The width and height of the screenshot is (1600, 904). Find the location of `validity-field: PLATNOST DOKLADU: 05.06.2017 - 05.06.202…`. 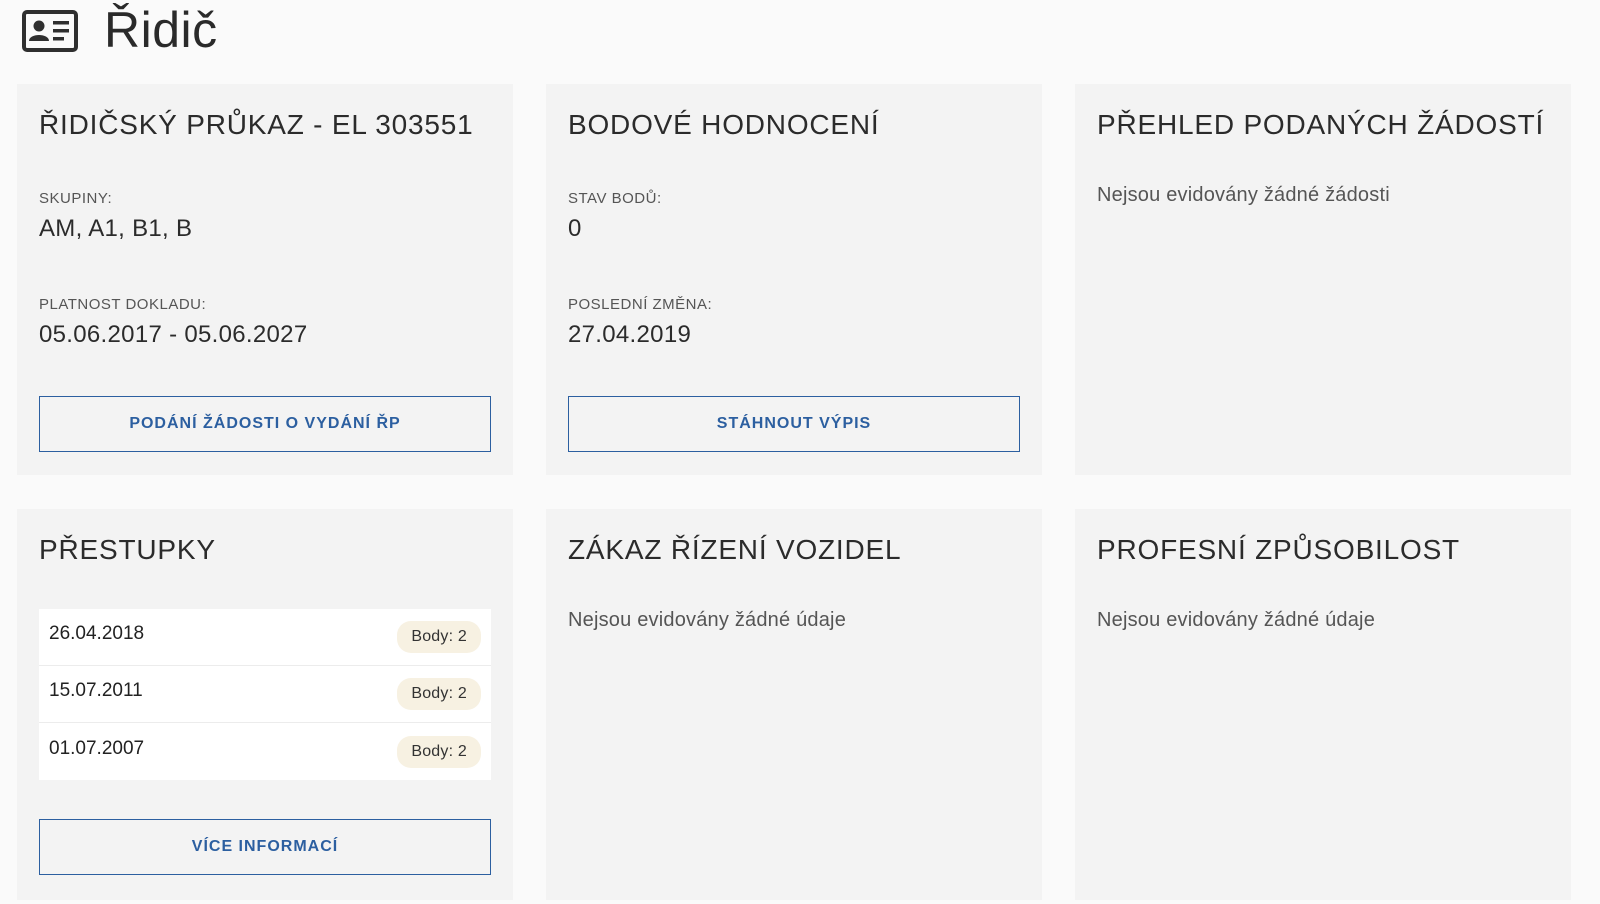

validity-field: PLATNOST DOKLADU: 05.06.2017 - 05.06.202… is located at coordinates (173, 322).